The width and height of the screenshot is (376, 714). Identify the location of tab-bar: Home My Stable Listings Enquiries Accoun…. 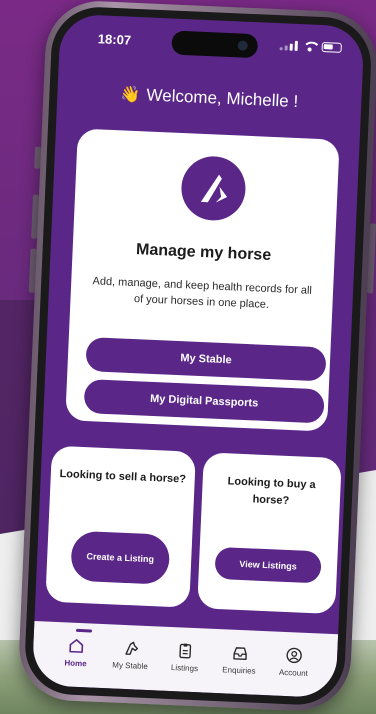
(185, 660).